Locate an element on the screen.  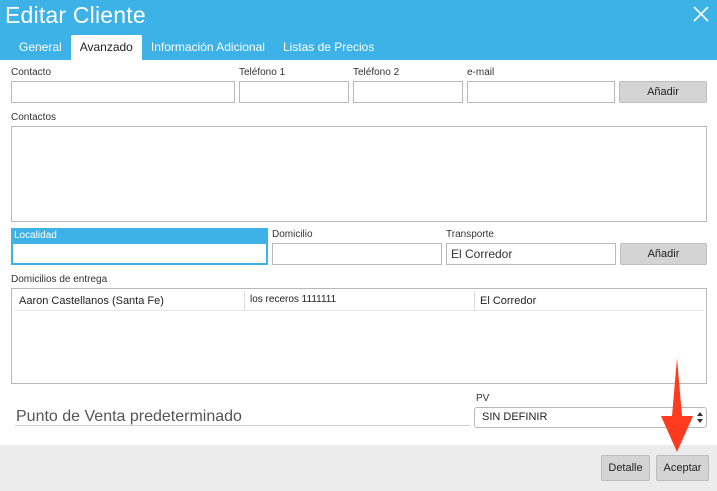
row-localidad: Aaron Castellanos (Santa Fe) is located at coordinates (91, 301).